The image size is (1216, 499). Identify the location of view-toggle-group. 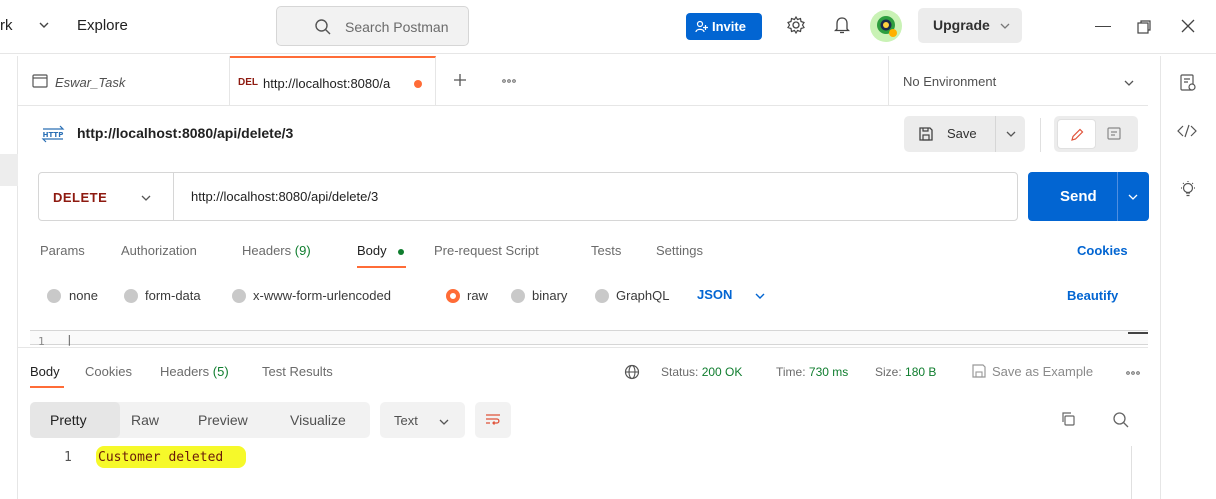
(1096, 134).